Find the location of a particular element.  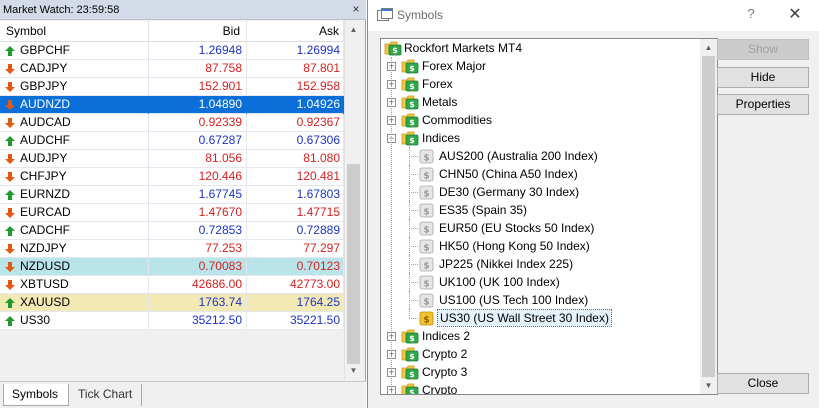

tree-item: $ ES35 (Spain 35) is located at coordinates (540, 210).